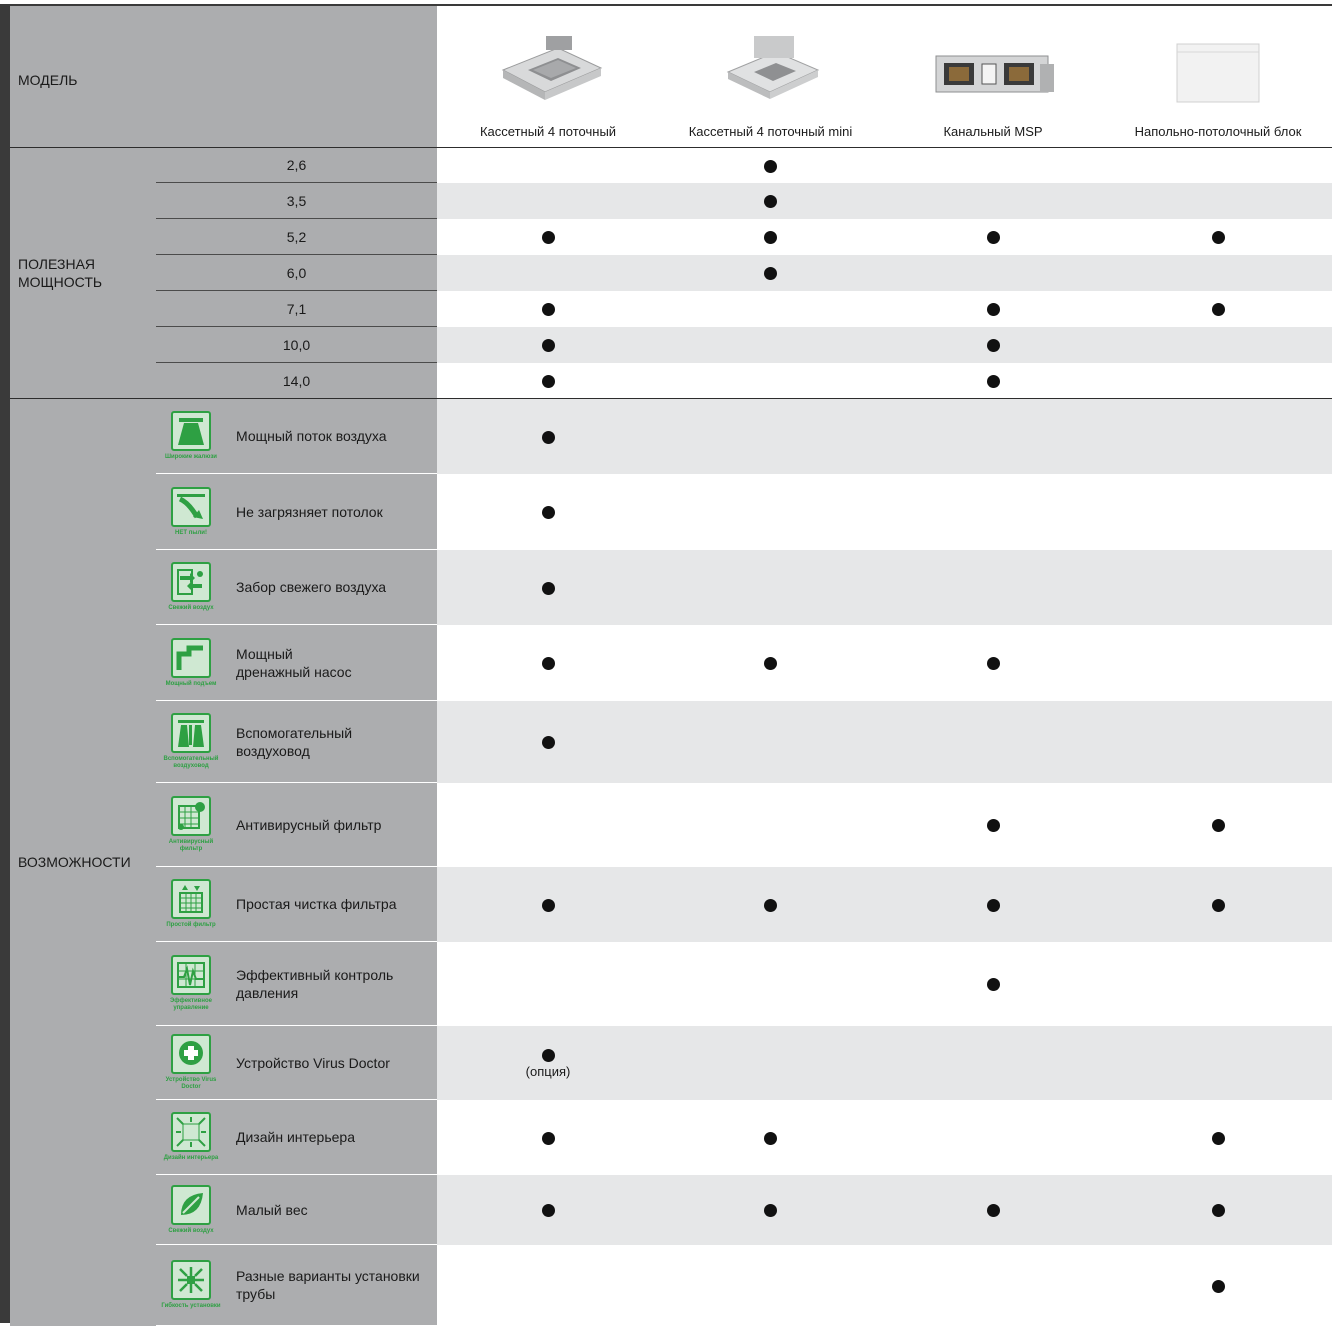 This screenshot has width=1332, height=1326. Describe the element at coordinates (224, 77) in the screenshot. I see `model-label: МОДЕЛЬ` at that location.